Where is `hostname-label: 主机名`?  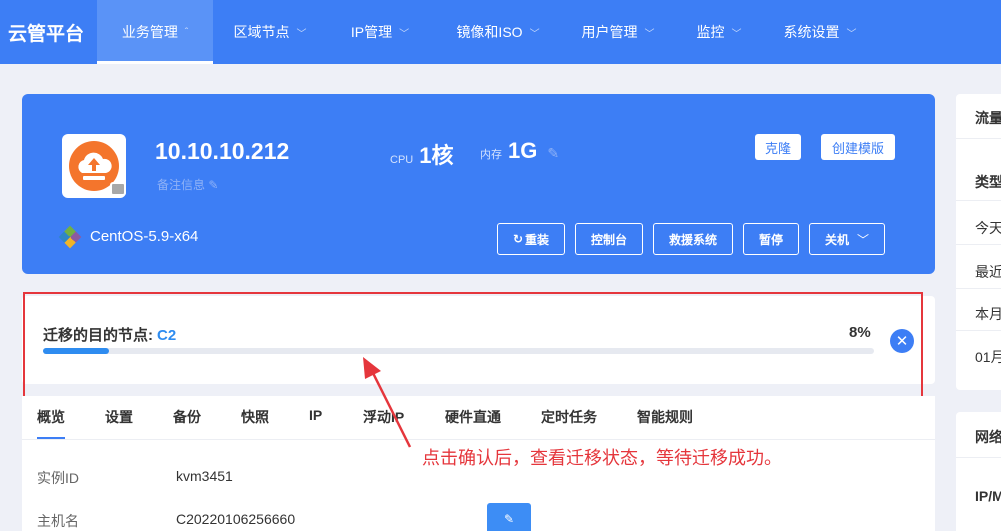 hostname-label: 主机名 is located at coordinates (58, 521).